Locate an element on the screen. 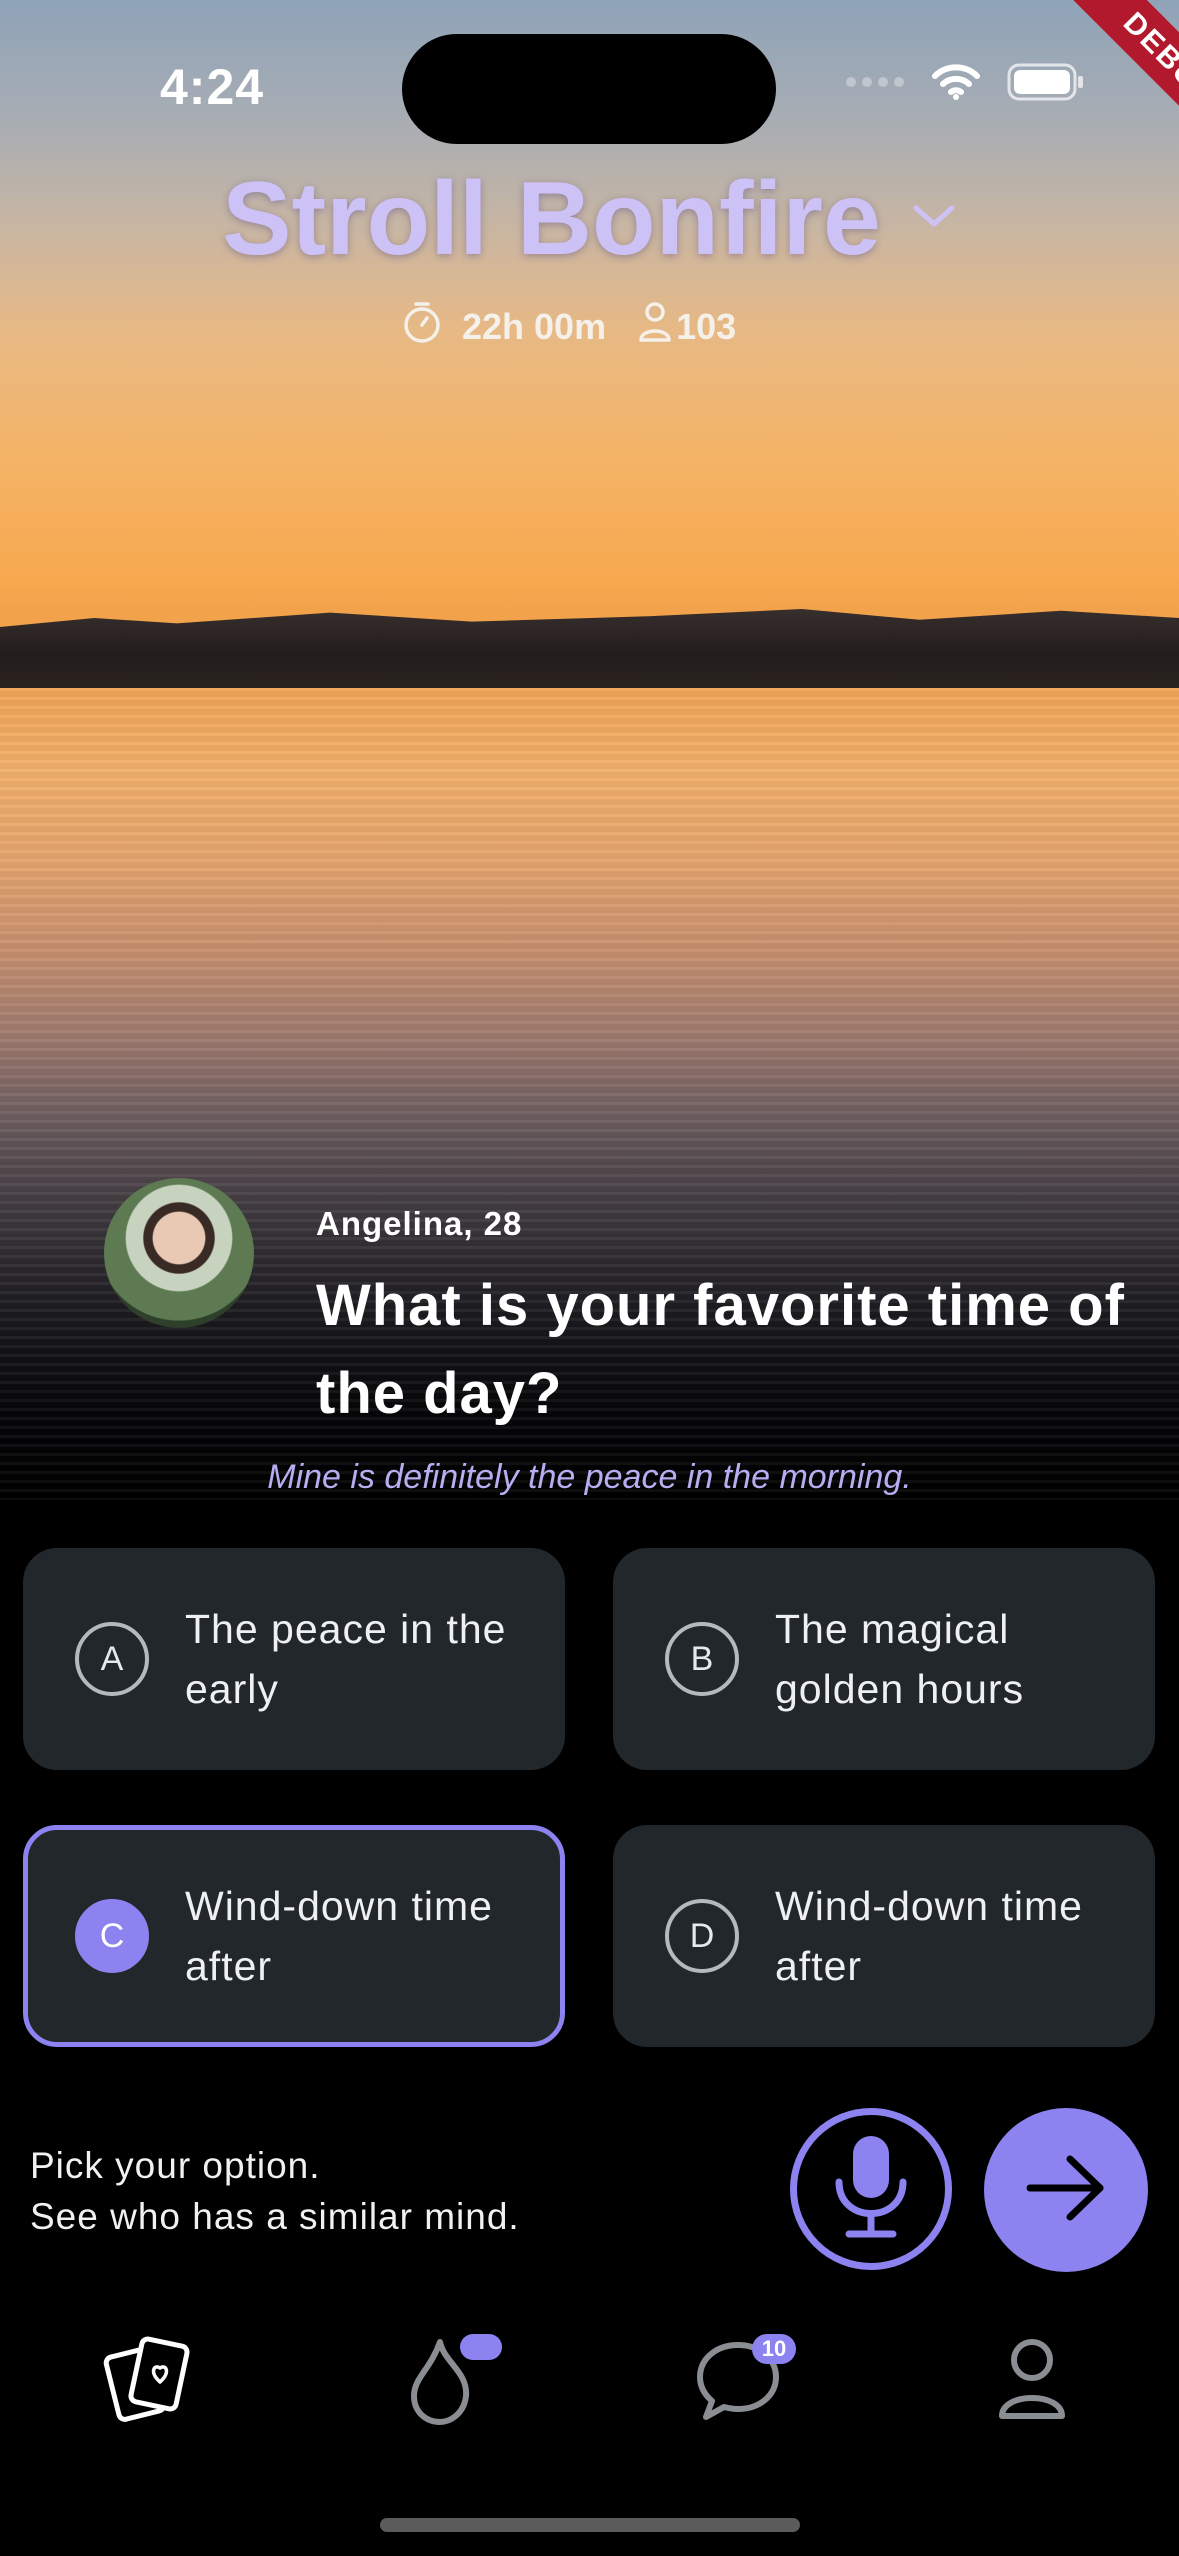 Image resolution: width=1179 pixels, height=2556 pixels. option-text: The magical golden hours is located at coordinates (900, 1659).